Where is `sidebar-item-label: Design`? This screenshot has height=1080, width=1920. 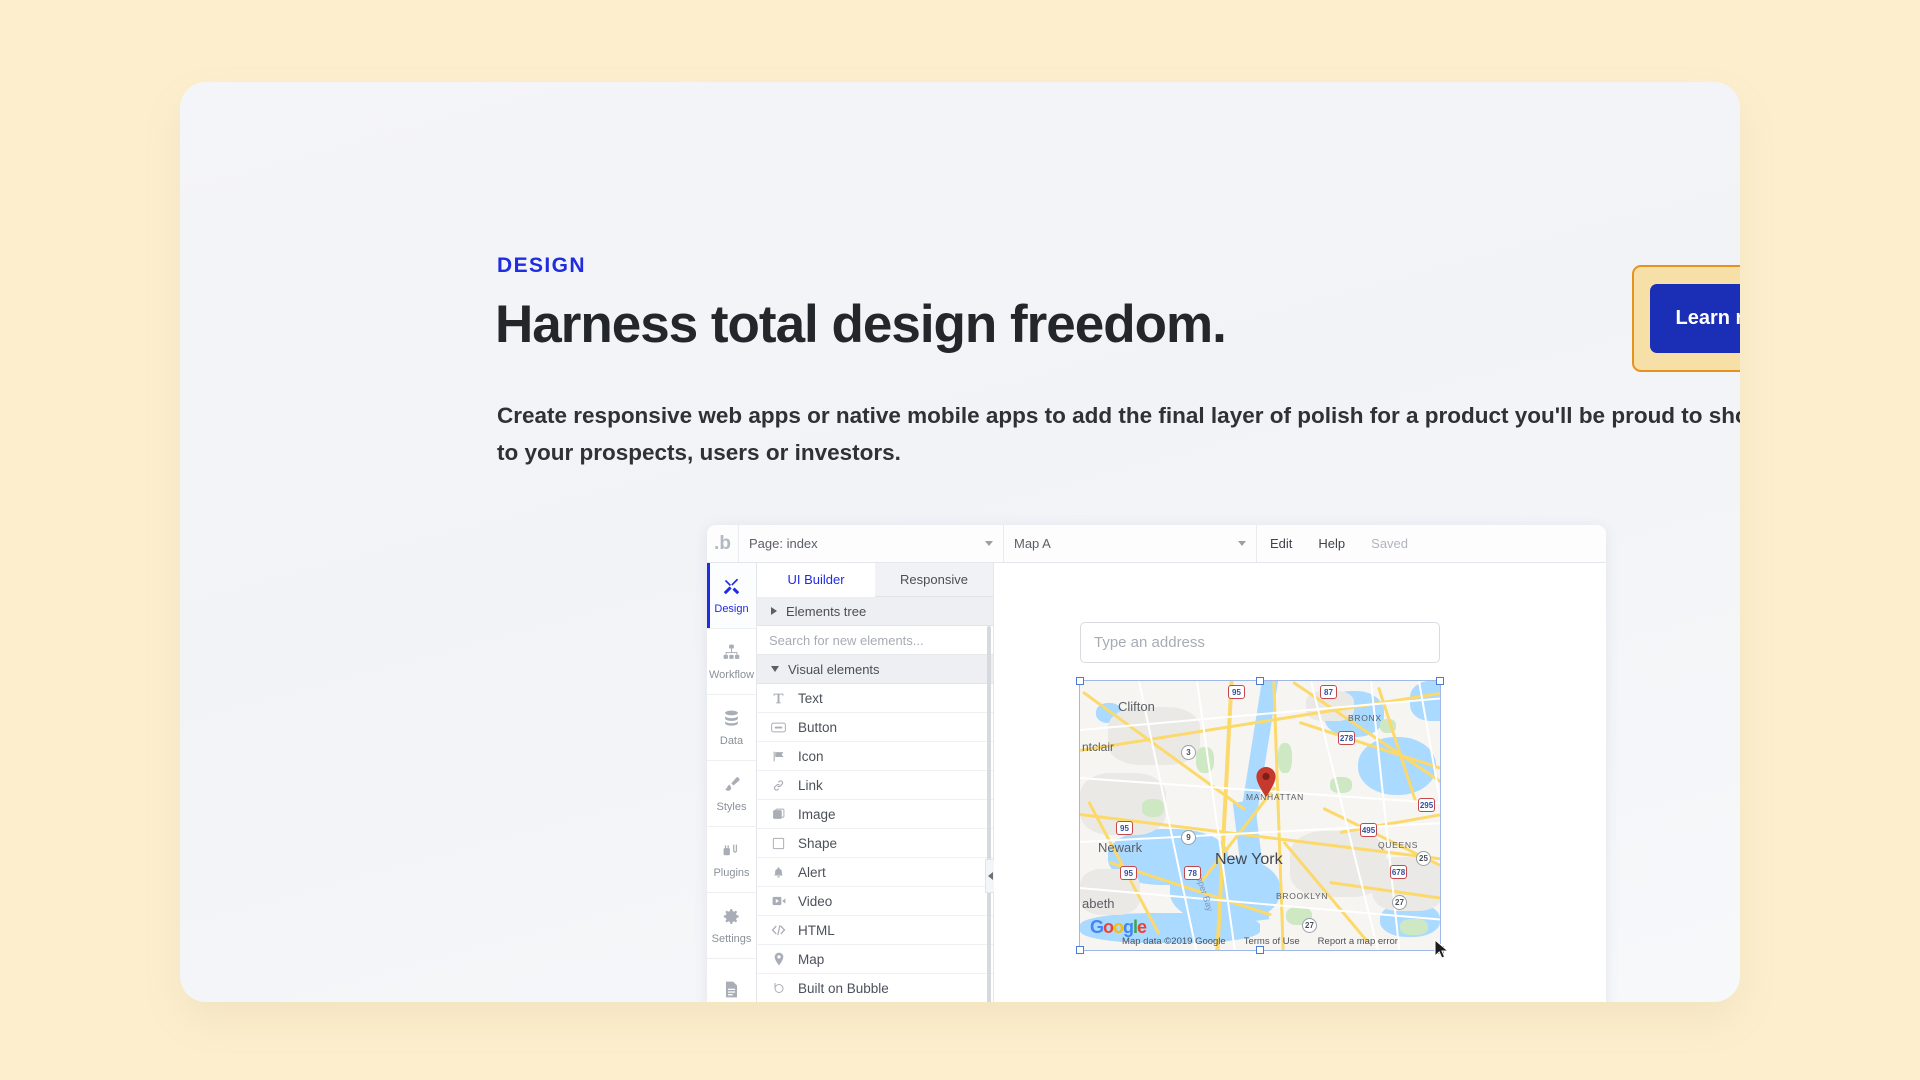
sidebar-item-label: Design is located at coordinates (731, 608).